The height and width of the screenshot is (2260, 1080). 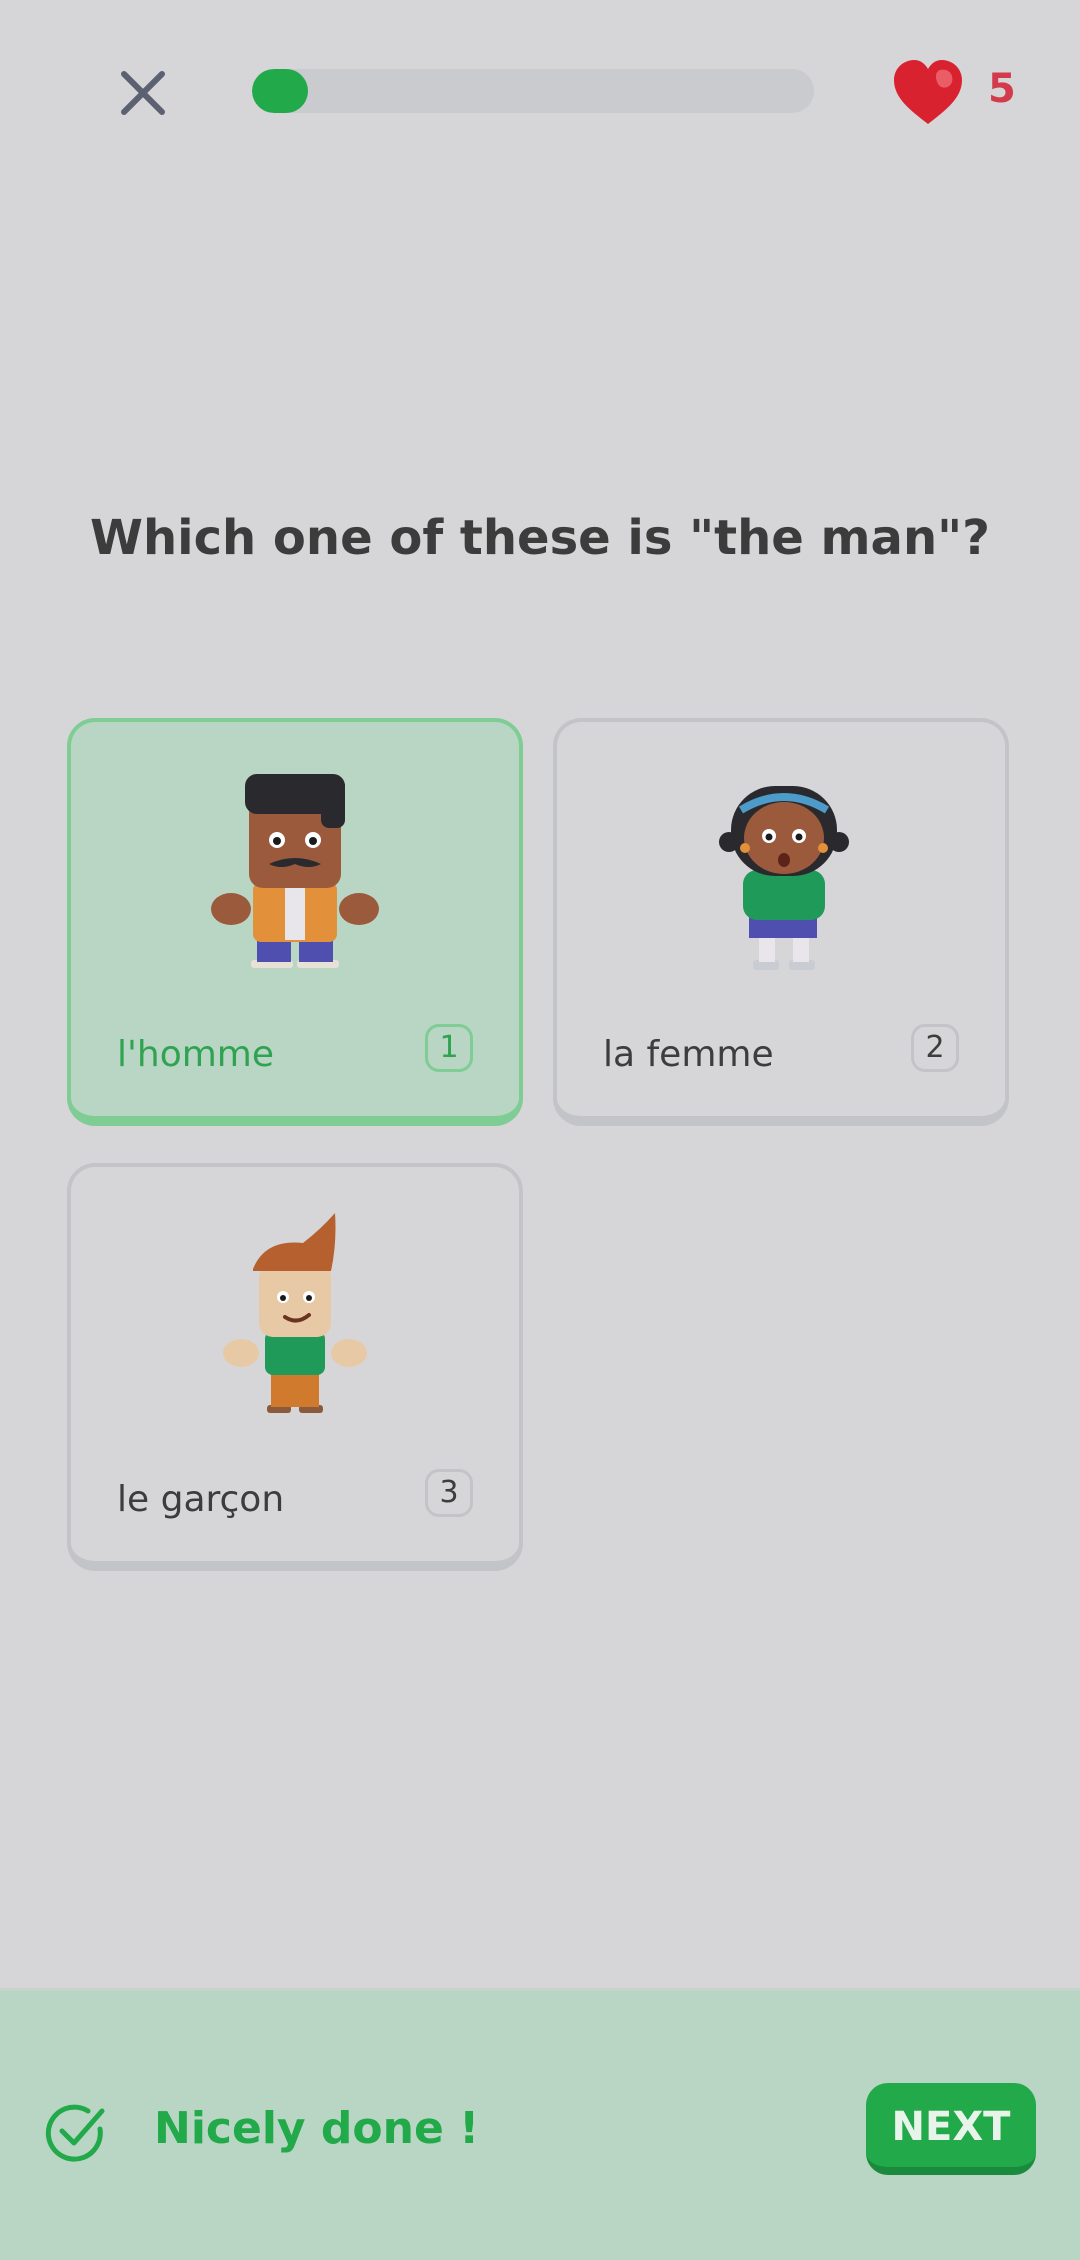 What do you see at coordinates (935, 1048) in the screenshot?
I see `option-number-badge: 2` at bounding box center [935, 1048].